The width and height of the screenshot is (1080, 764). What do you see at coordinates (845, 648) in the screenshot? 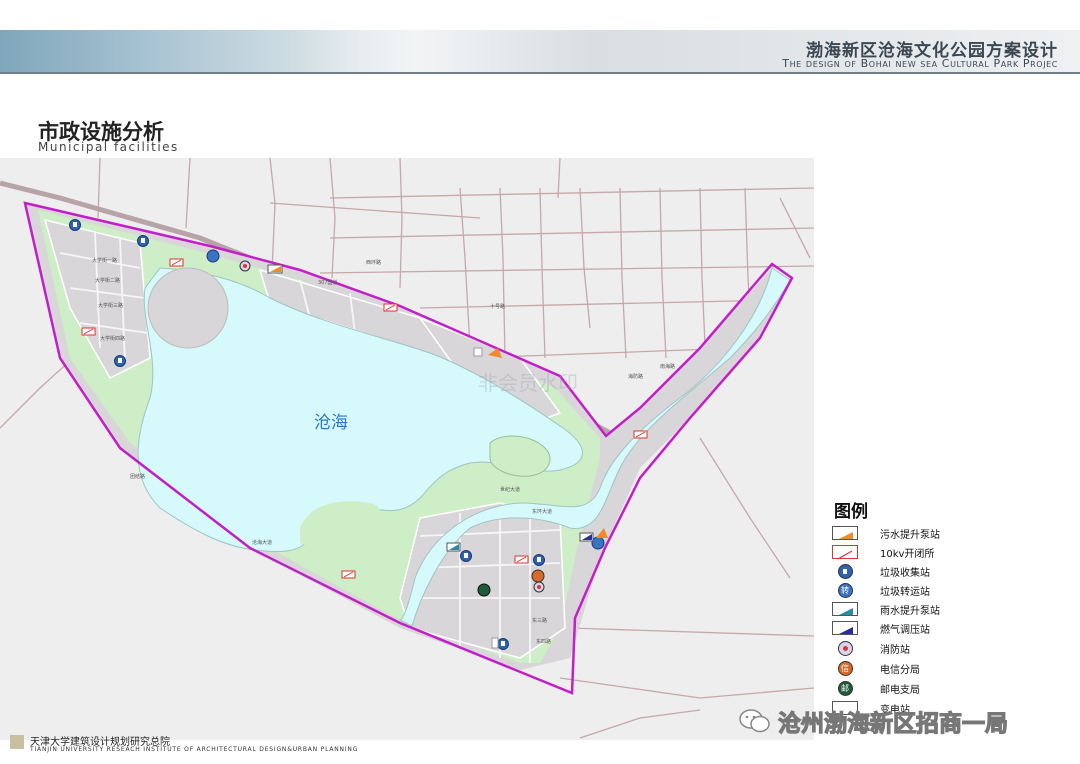
I see `fire-station-icon` at bounding box center [845, 648].